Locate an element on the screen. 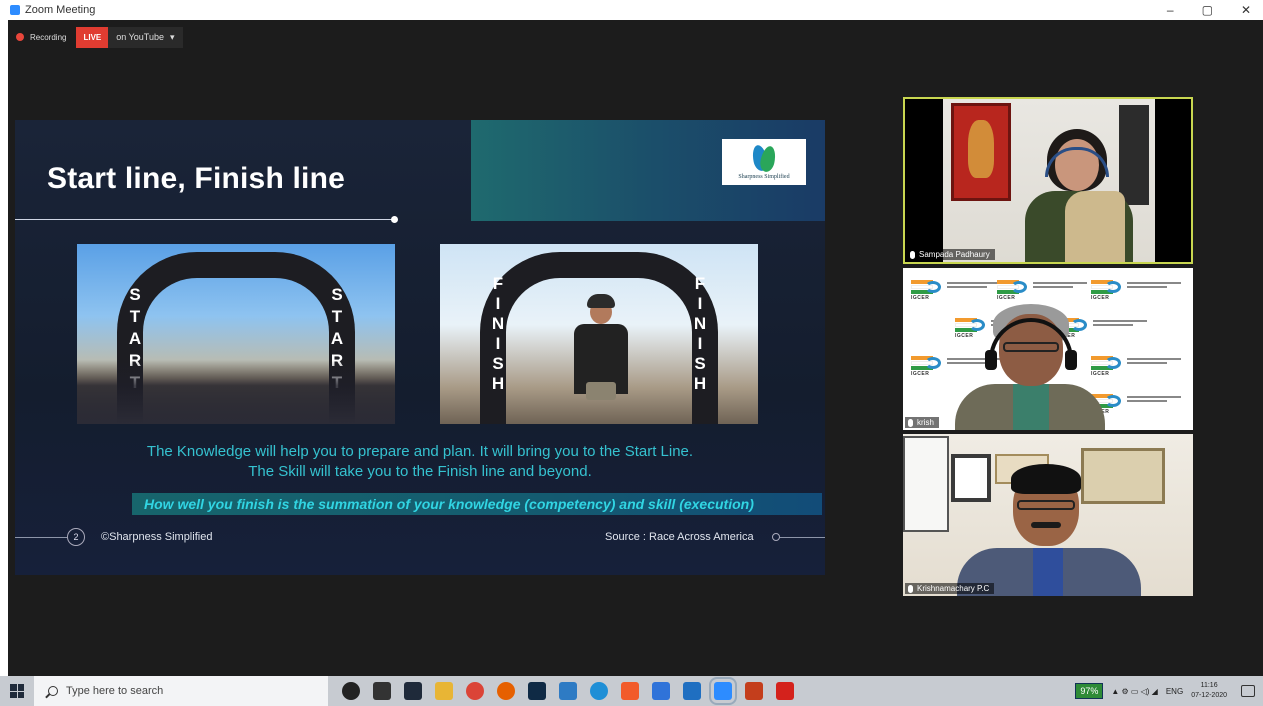 The height and width of the screenshot is (706, 1263). system-tray: 97% ▲ ⚙ ▭ ◁) ◢ ENG 11:16 07-12-2020 is located at coordinates (1165, 691).